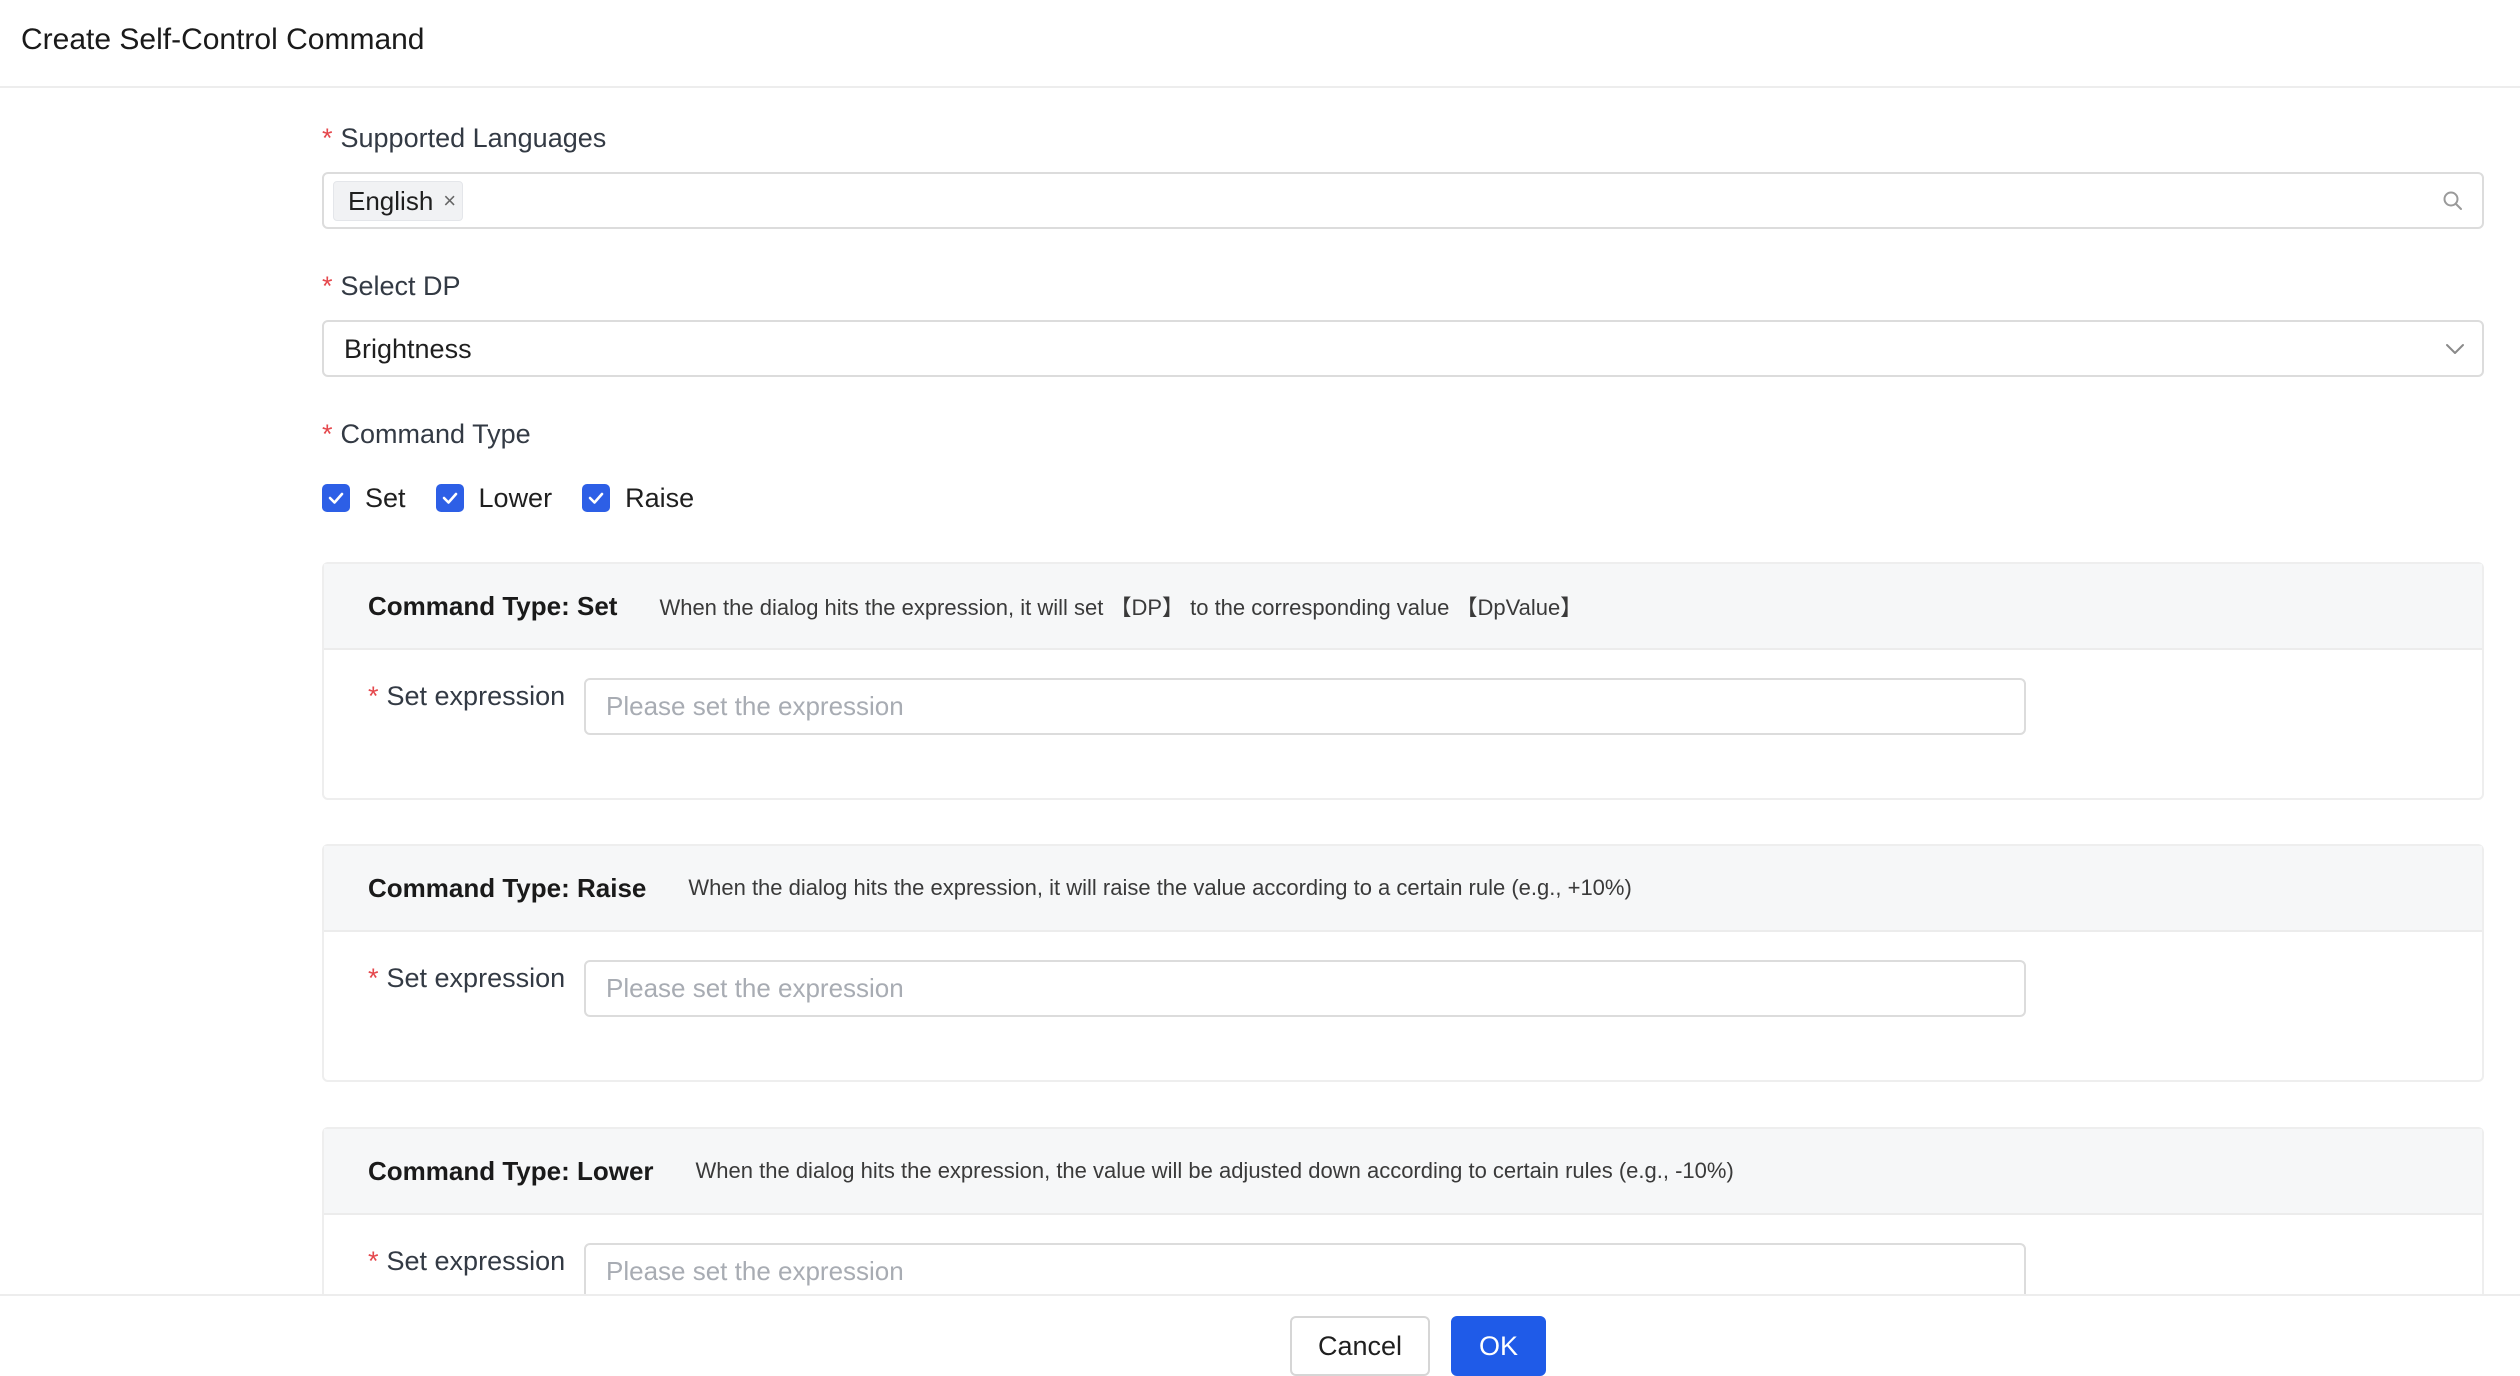  Describe the element at coordinates (1305, 1268) in the screenshot. I see `lower-expression-input` at that location.